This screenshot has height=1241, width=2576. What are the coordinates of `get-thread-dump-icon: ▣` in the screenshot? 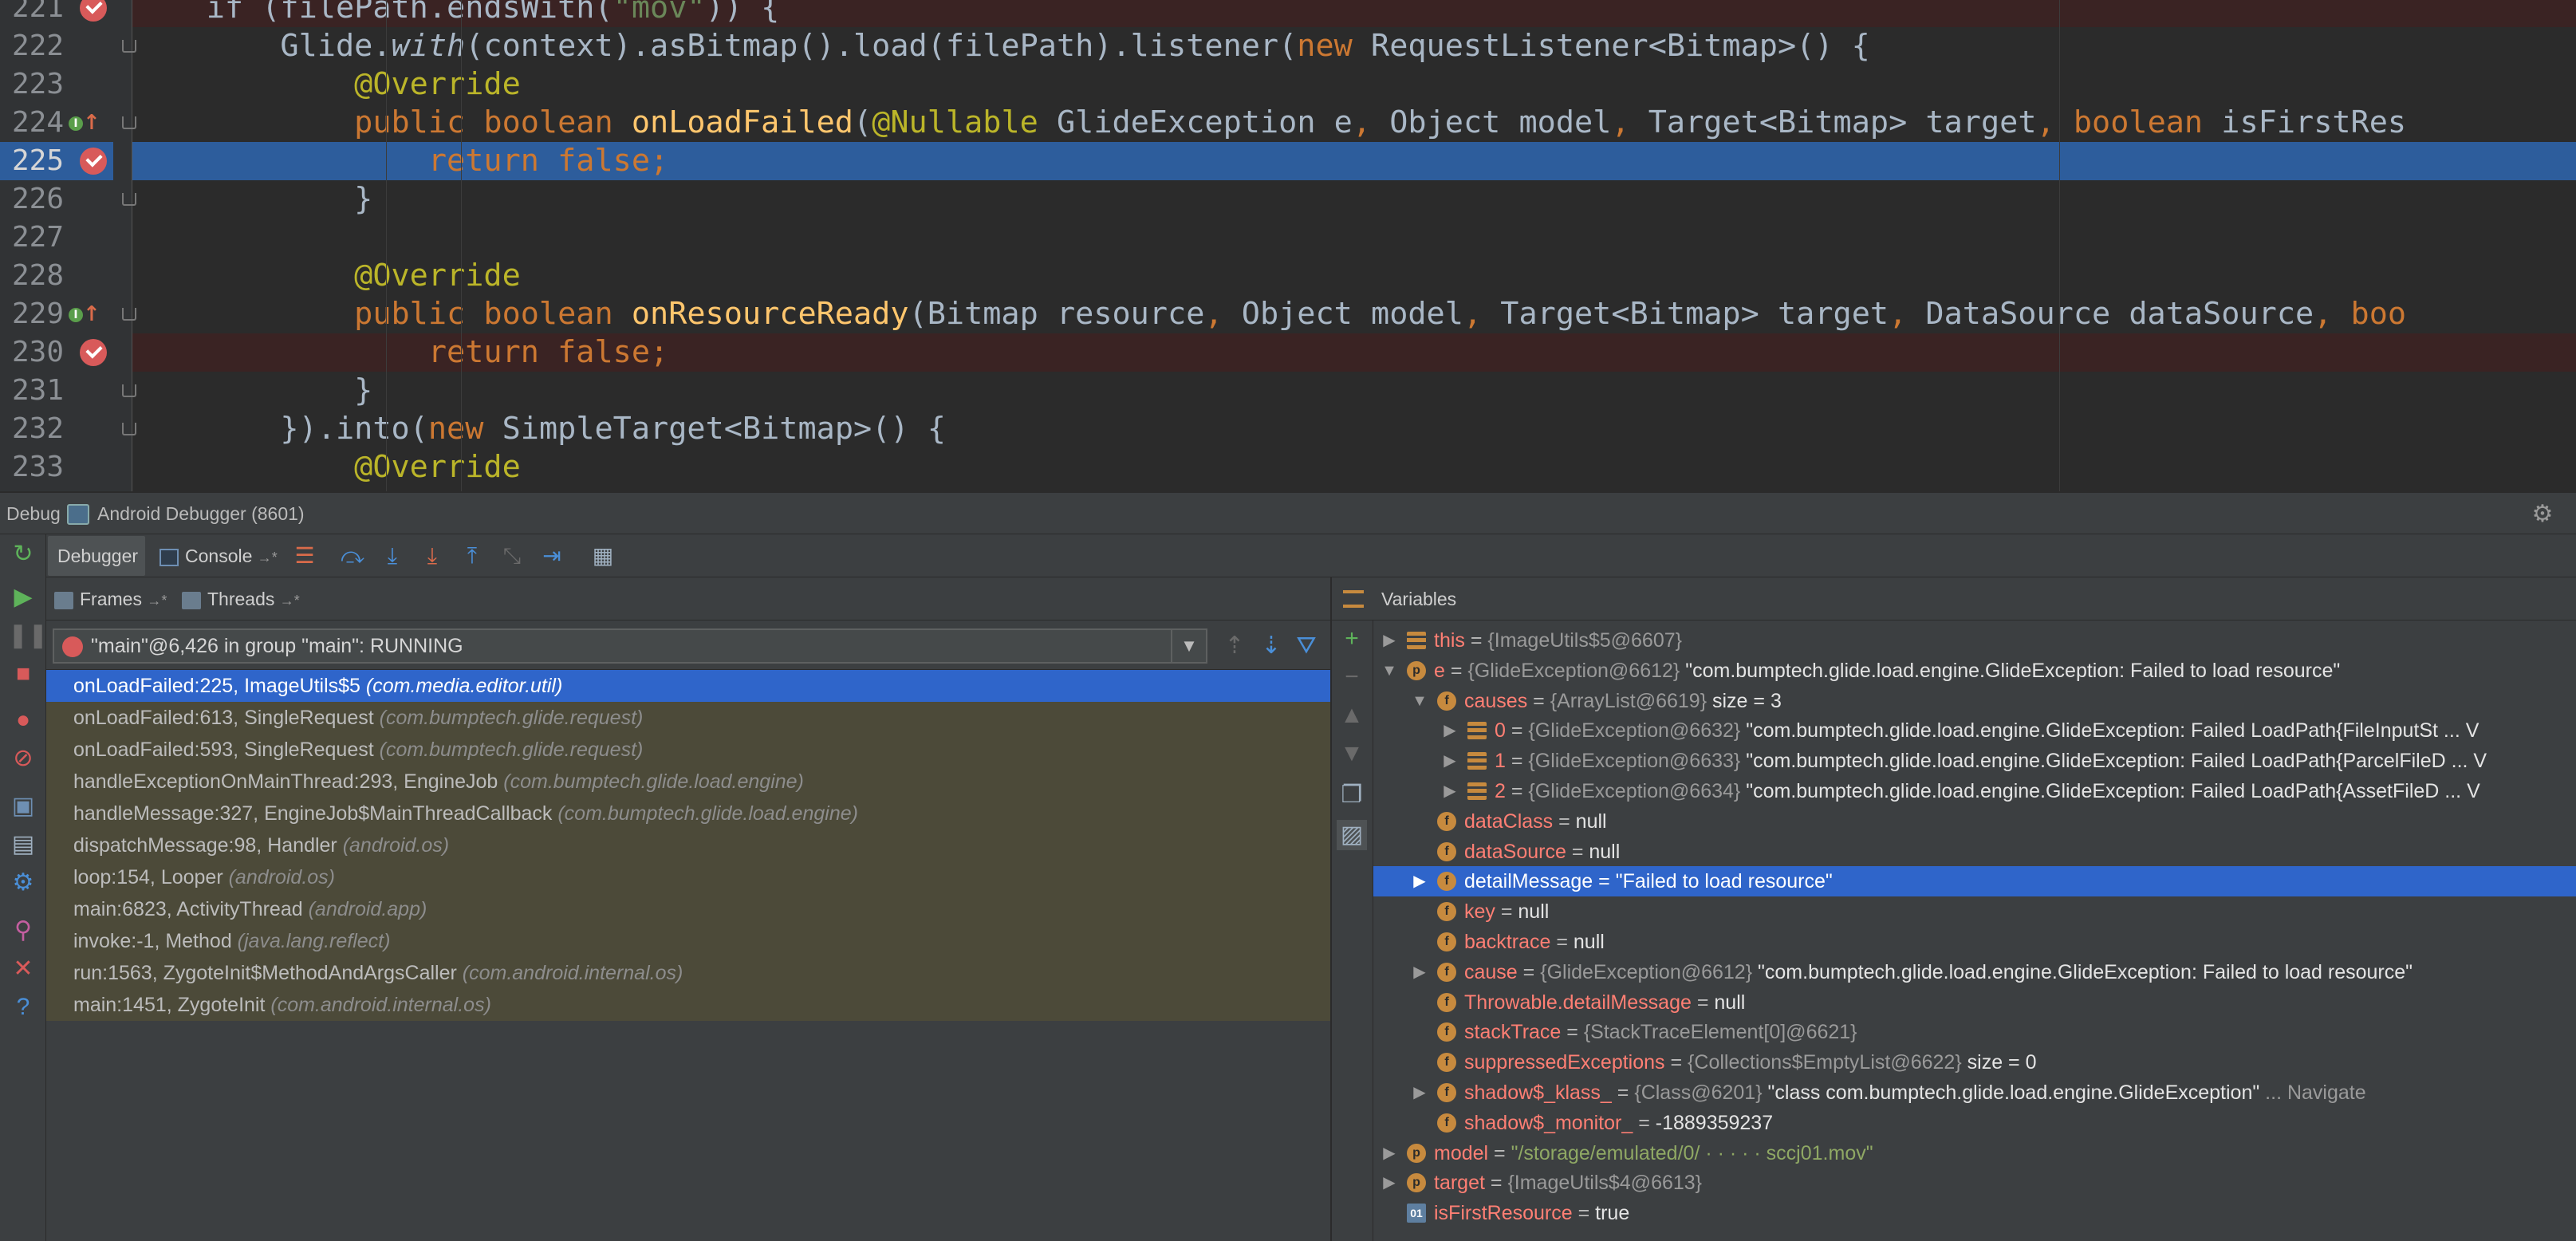 It's located at (23, 806).